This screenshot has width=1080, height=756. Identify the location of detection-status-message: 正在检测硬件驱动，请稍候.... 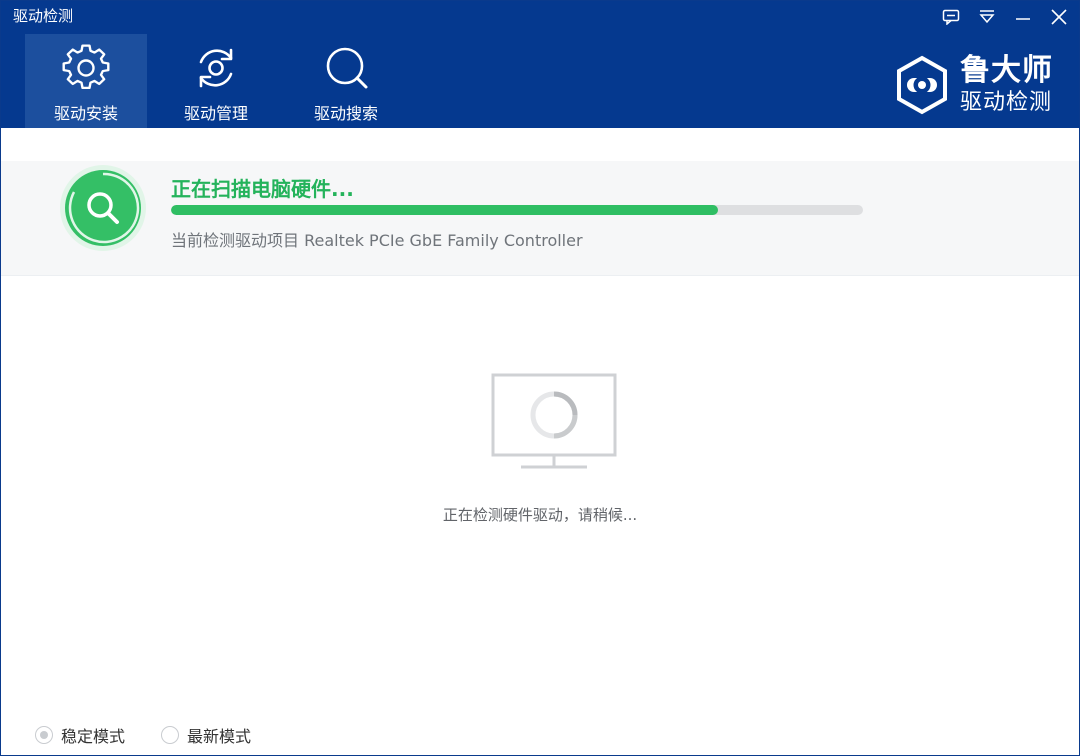
(540, 515).